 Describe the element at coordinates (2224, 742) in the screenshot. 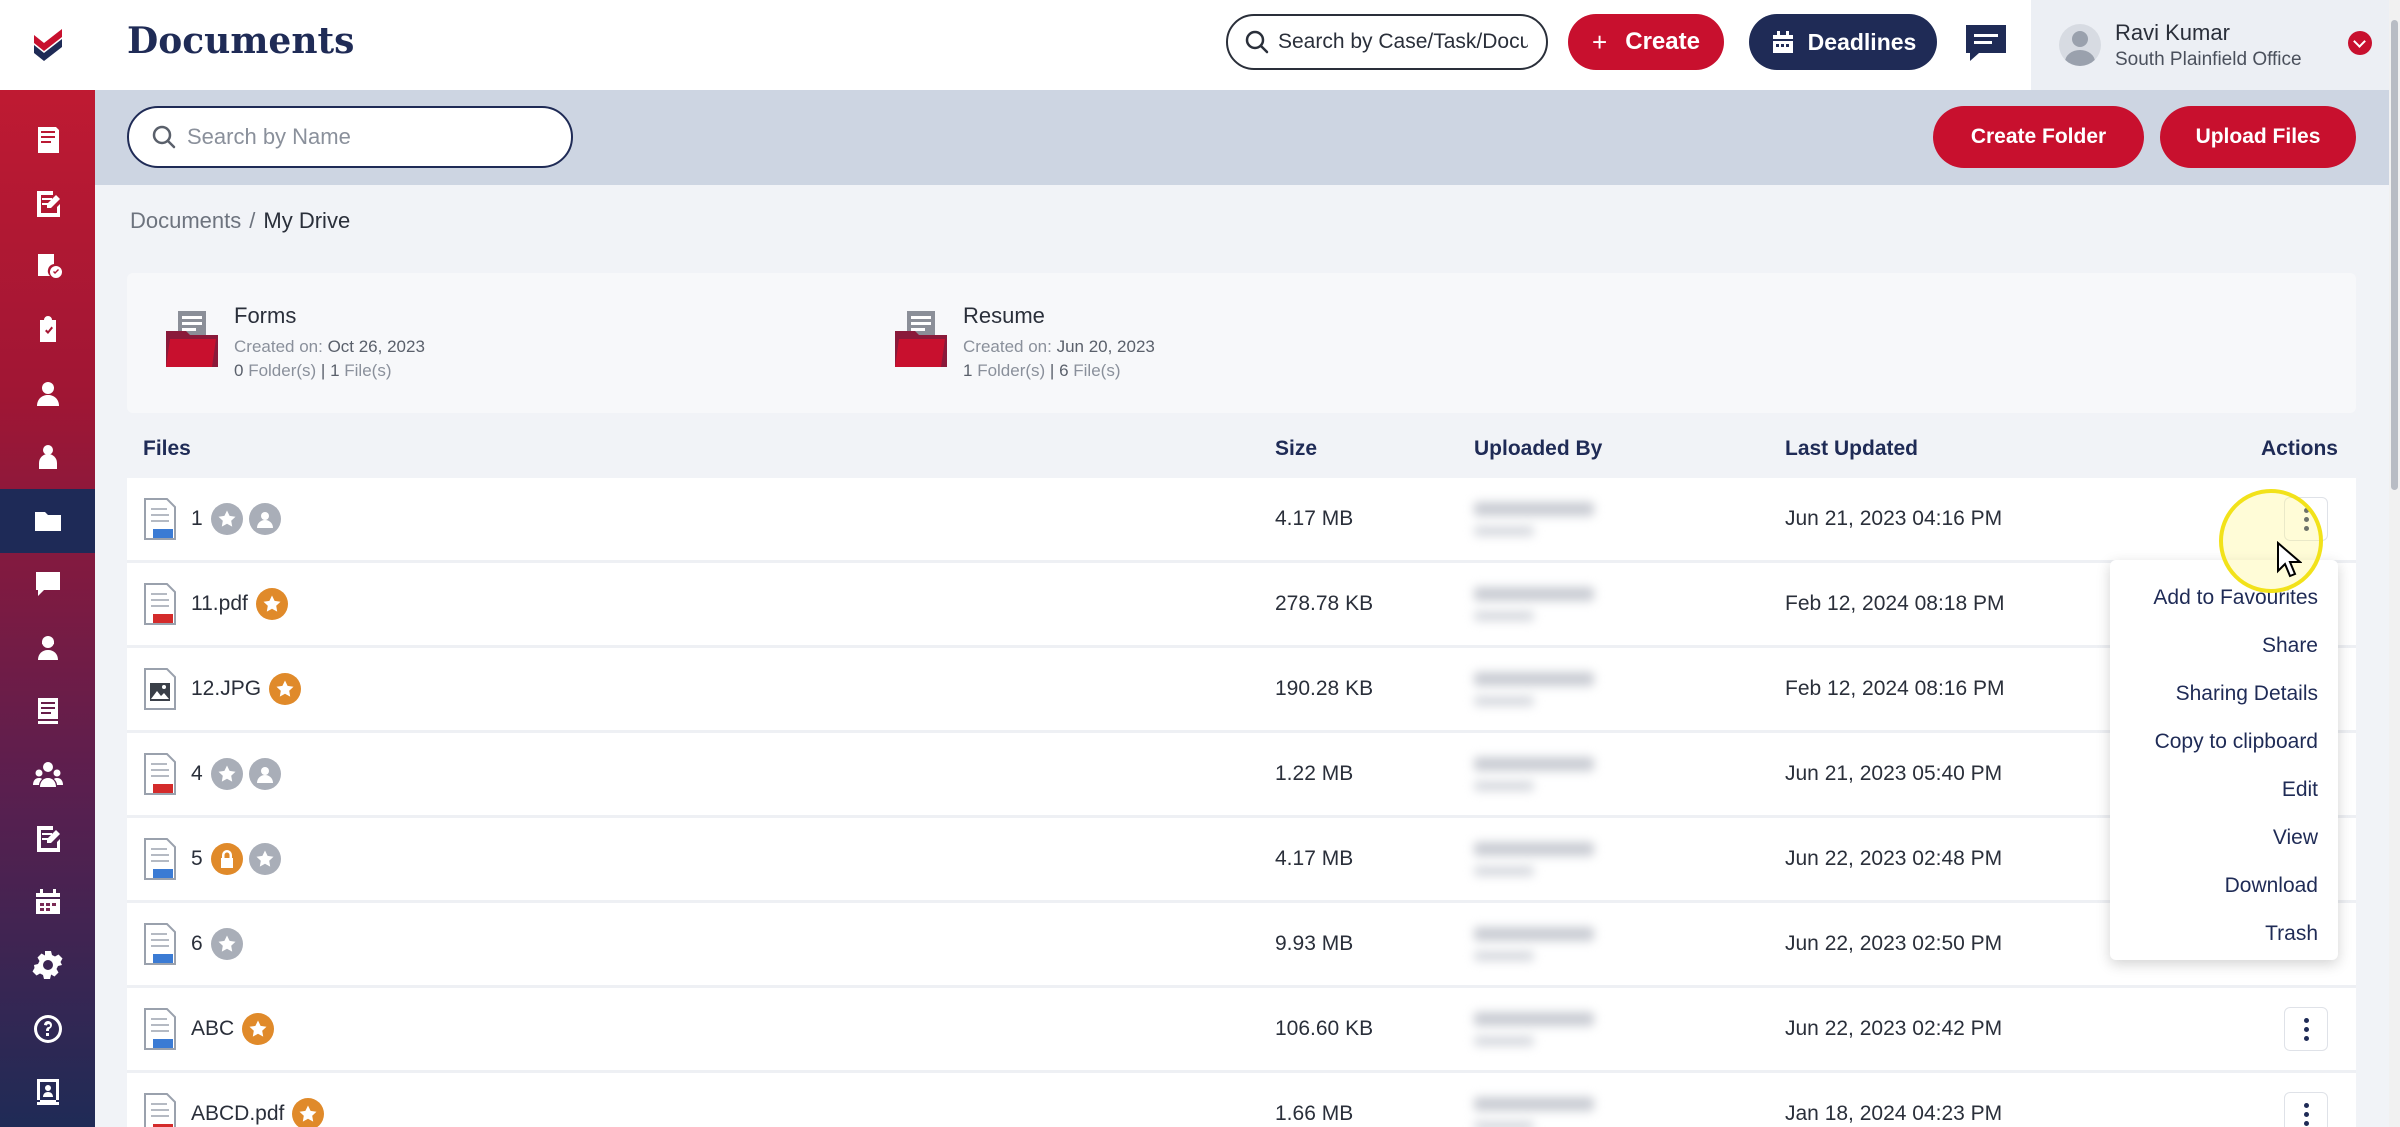

I see `menu-item-copy-to-clipboard: Copy to clipboard` at that location.